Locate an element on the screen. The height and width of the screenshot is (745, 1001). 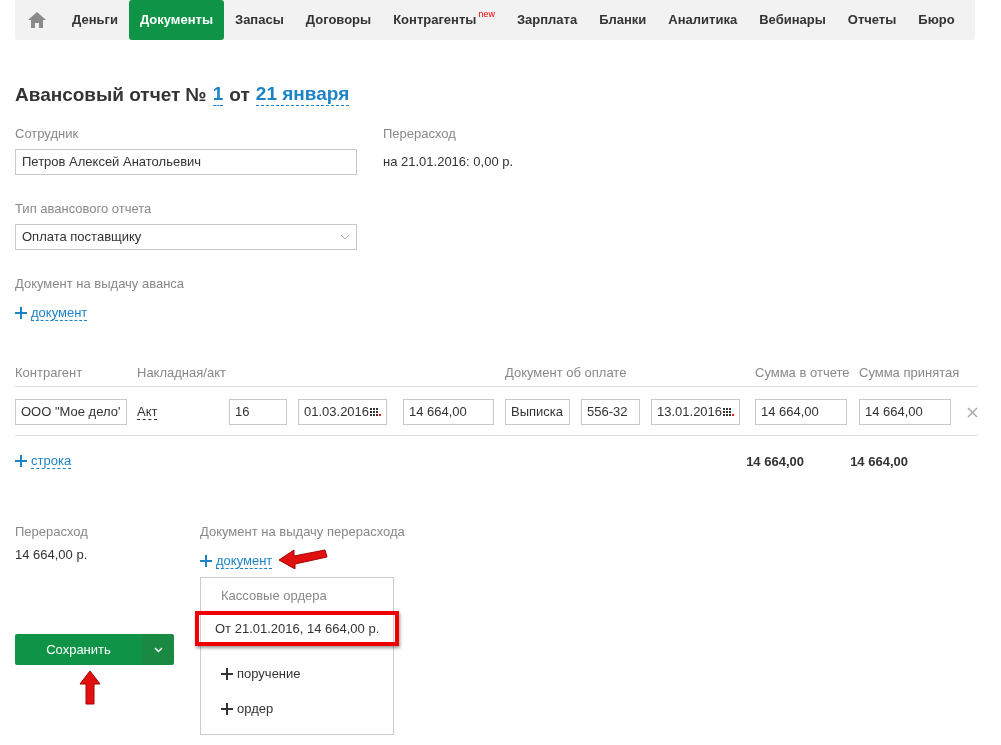
field-label: Документ на выдачу перерасхода is located at coordinates (302, 531).